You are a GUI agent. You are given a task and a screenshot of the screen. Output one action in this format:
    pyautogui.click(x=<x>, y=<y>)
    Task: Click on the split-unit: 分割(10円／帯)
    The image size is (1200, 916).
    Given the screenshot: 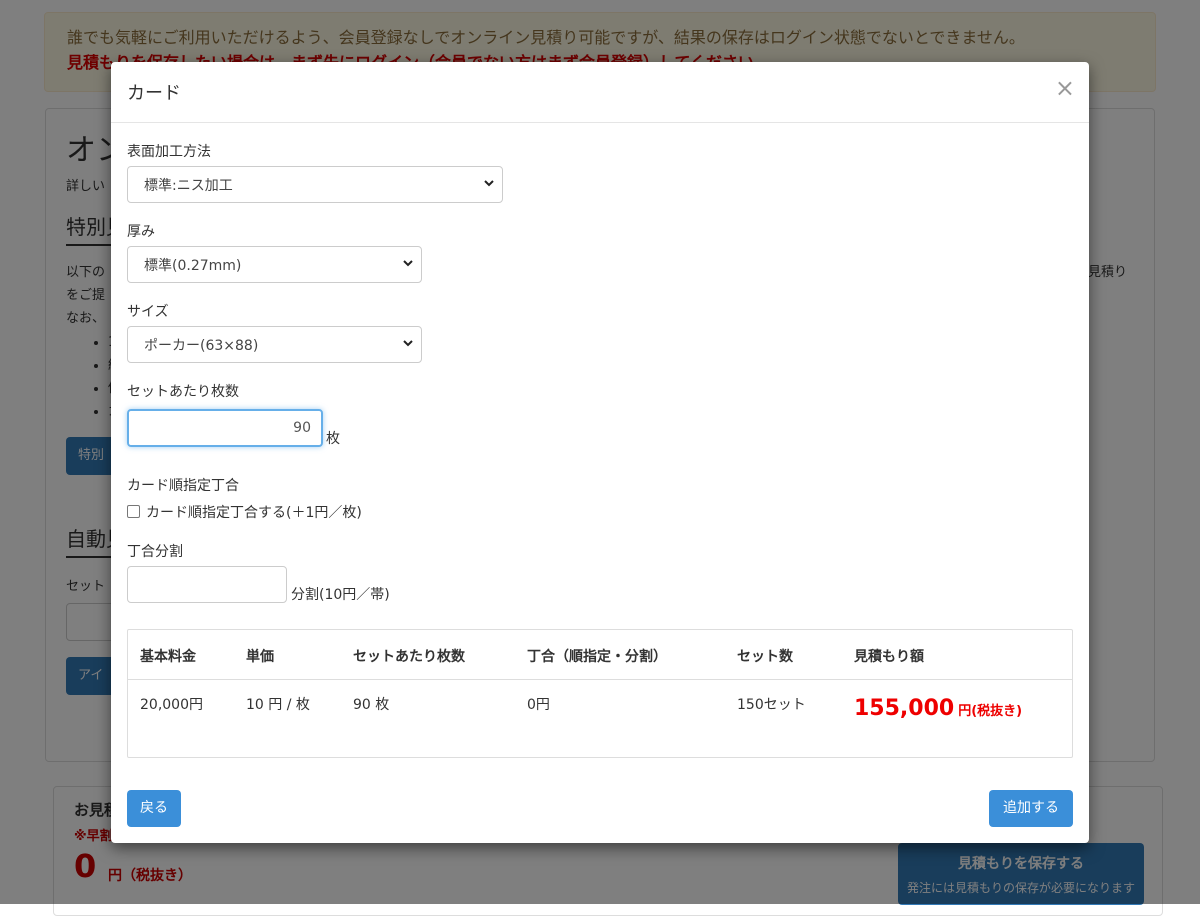 What is the action you would take?
    pyautogui.click(x=340, y=595)
    